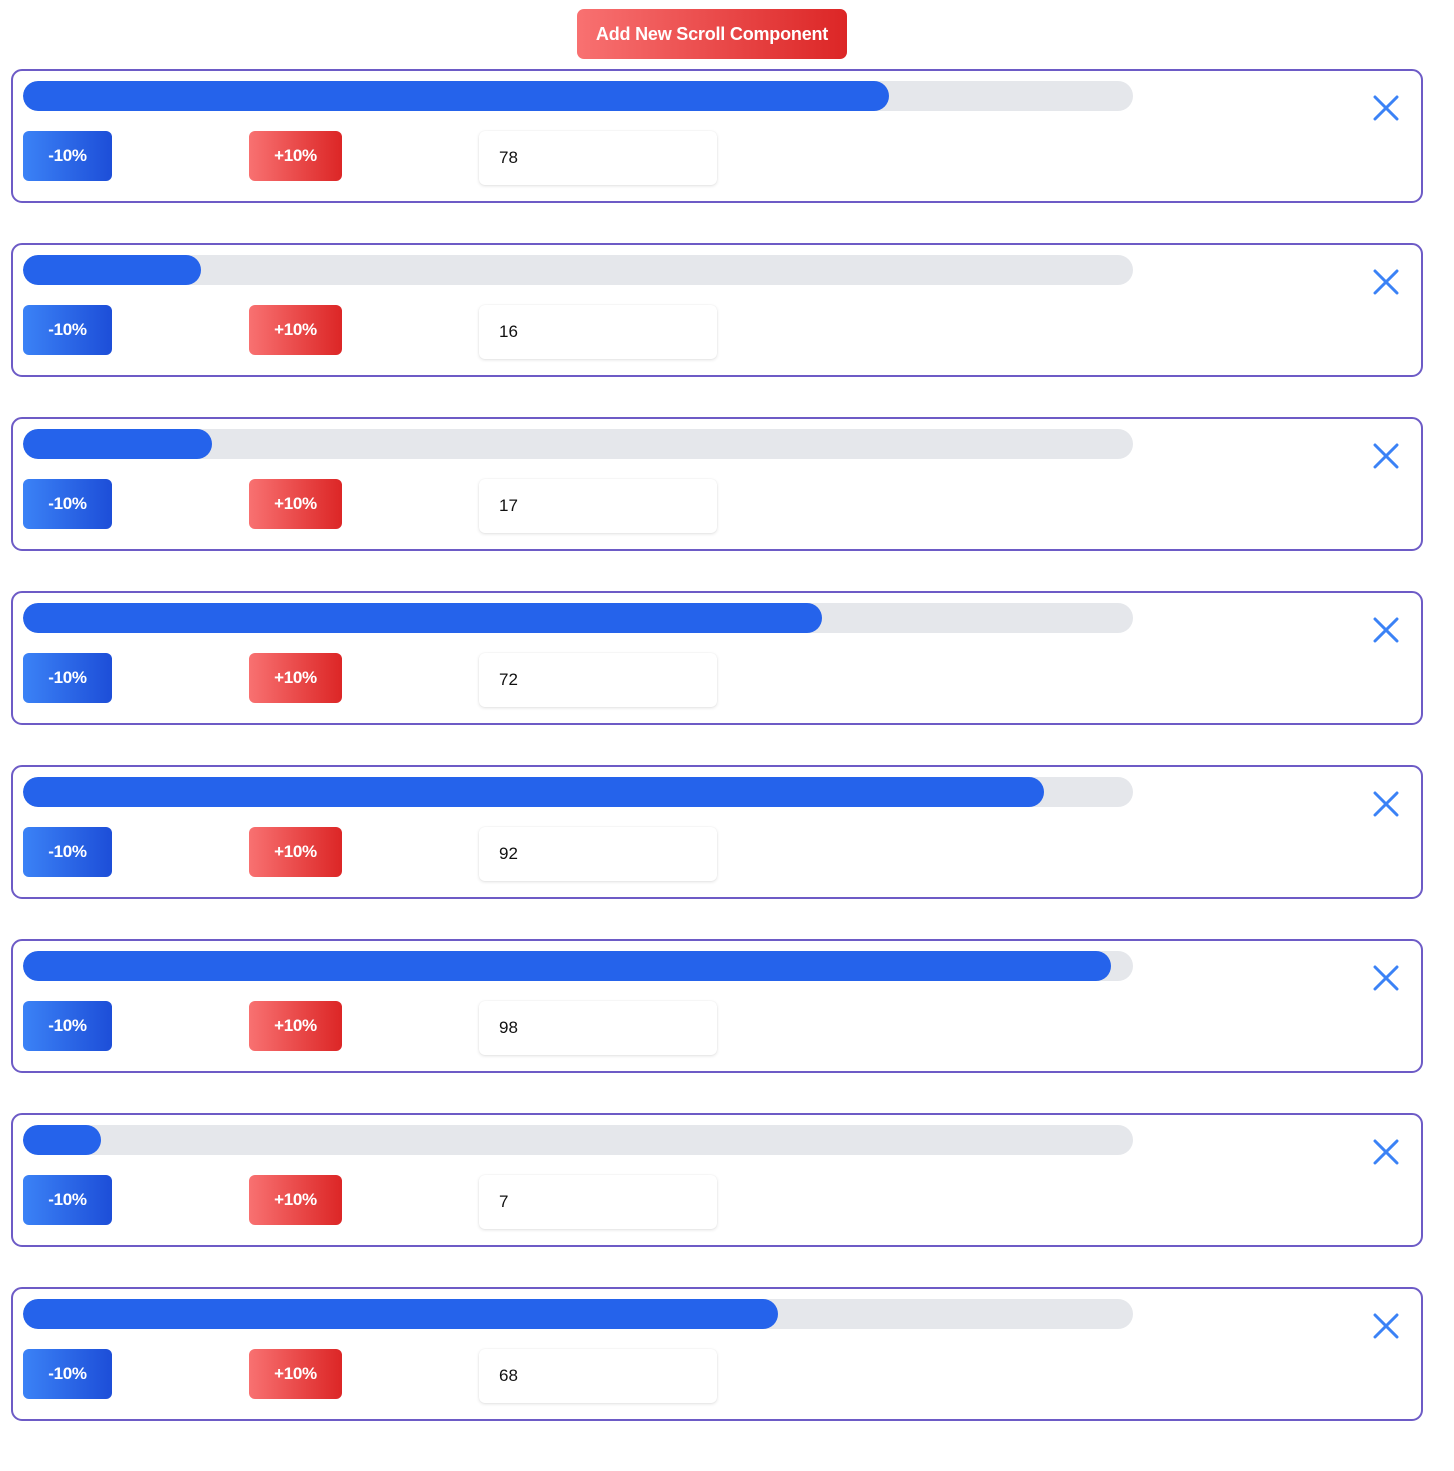 Image resolution: width=1454 pixels, height=1471 pixels. I want to click on add-scroll-component-button: Add New Scroll Component, so click(712, 34).